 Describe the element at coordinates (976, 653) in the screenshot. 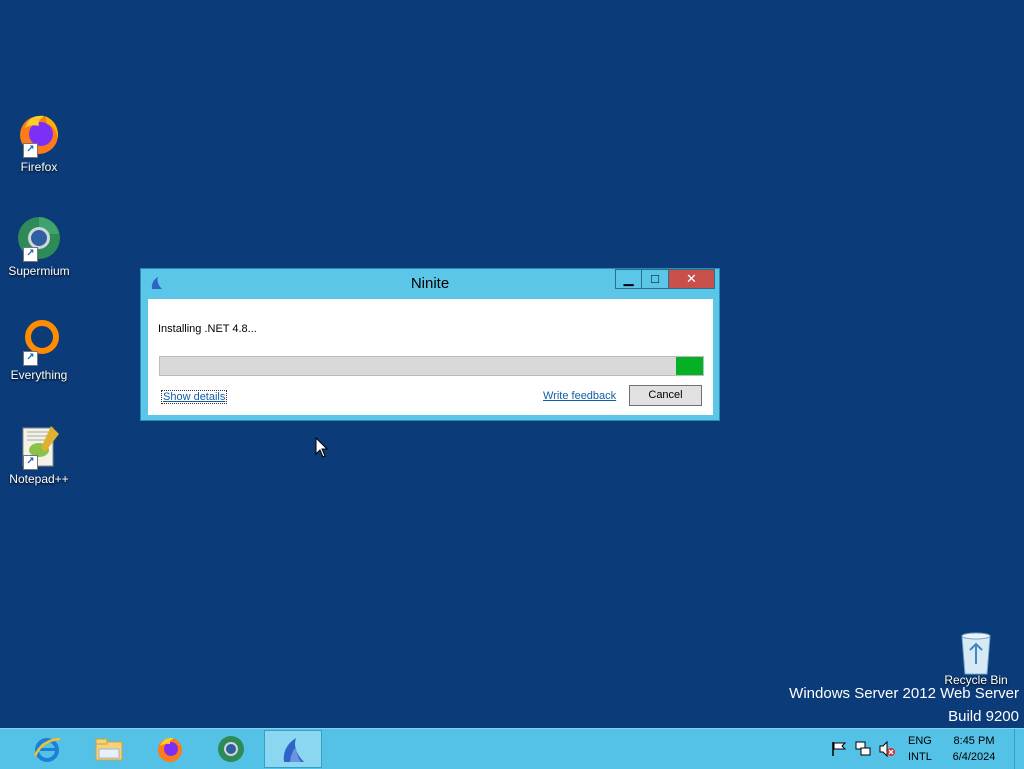

I see `recycle-bin-icon` at that location.